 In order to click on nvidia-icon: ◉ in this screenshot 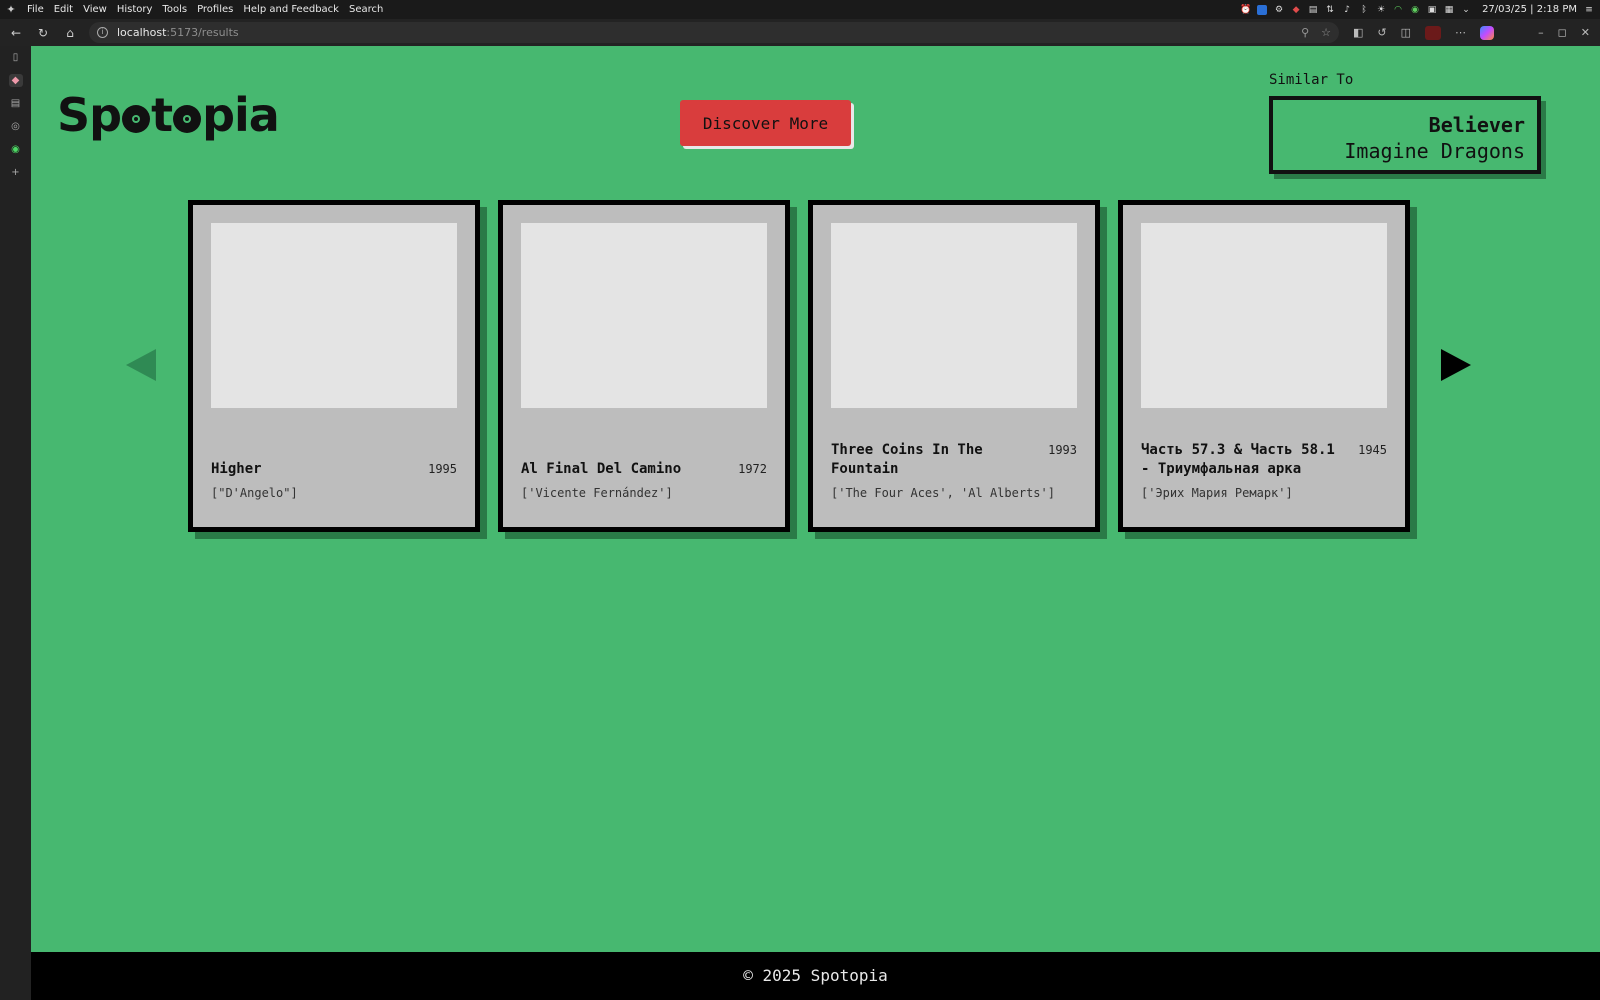, I will do `click(1415, 10)`.